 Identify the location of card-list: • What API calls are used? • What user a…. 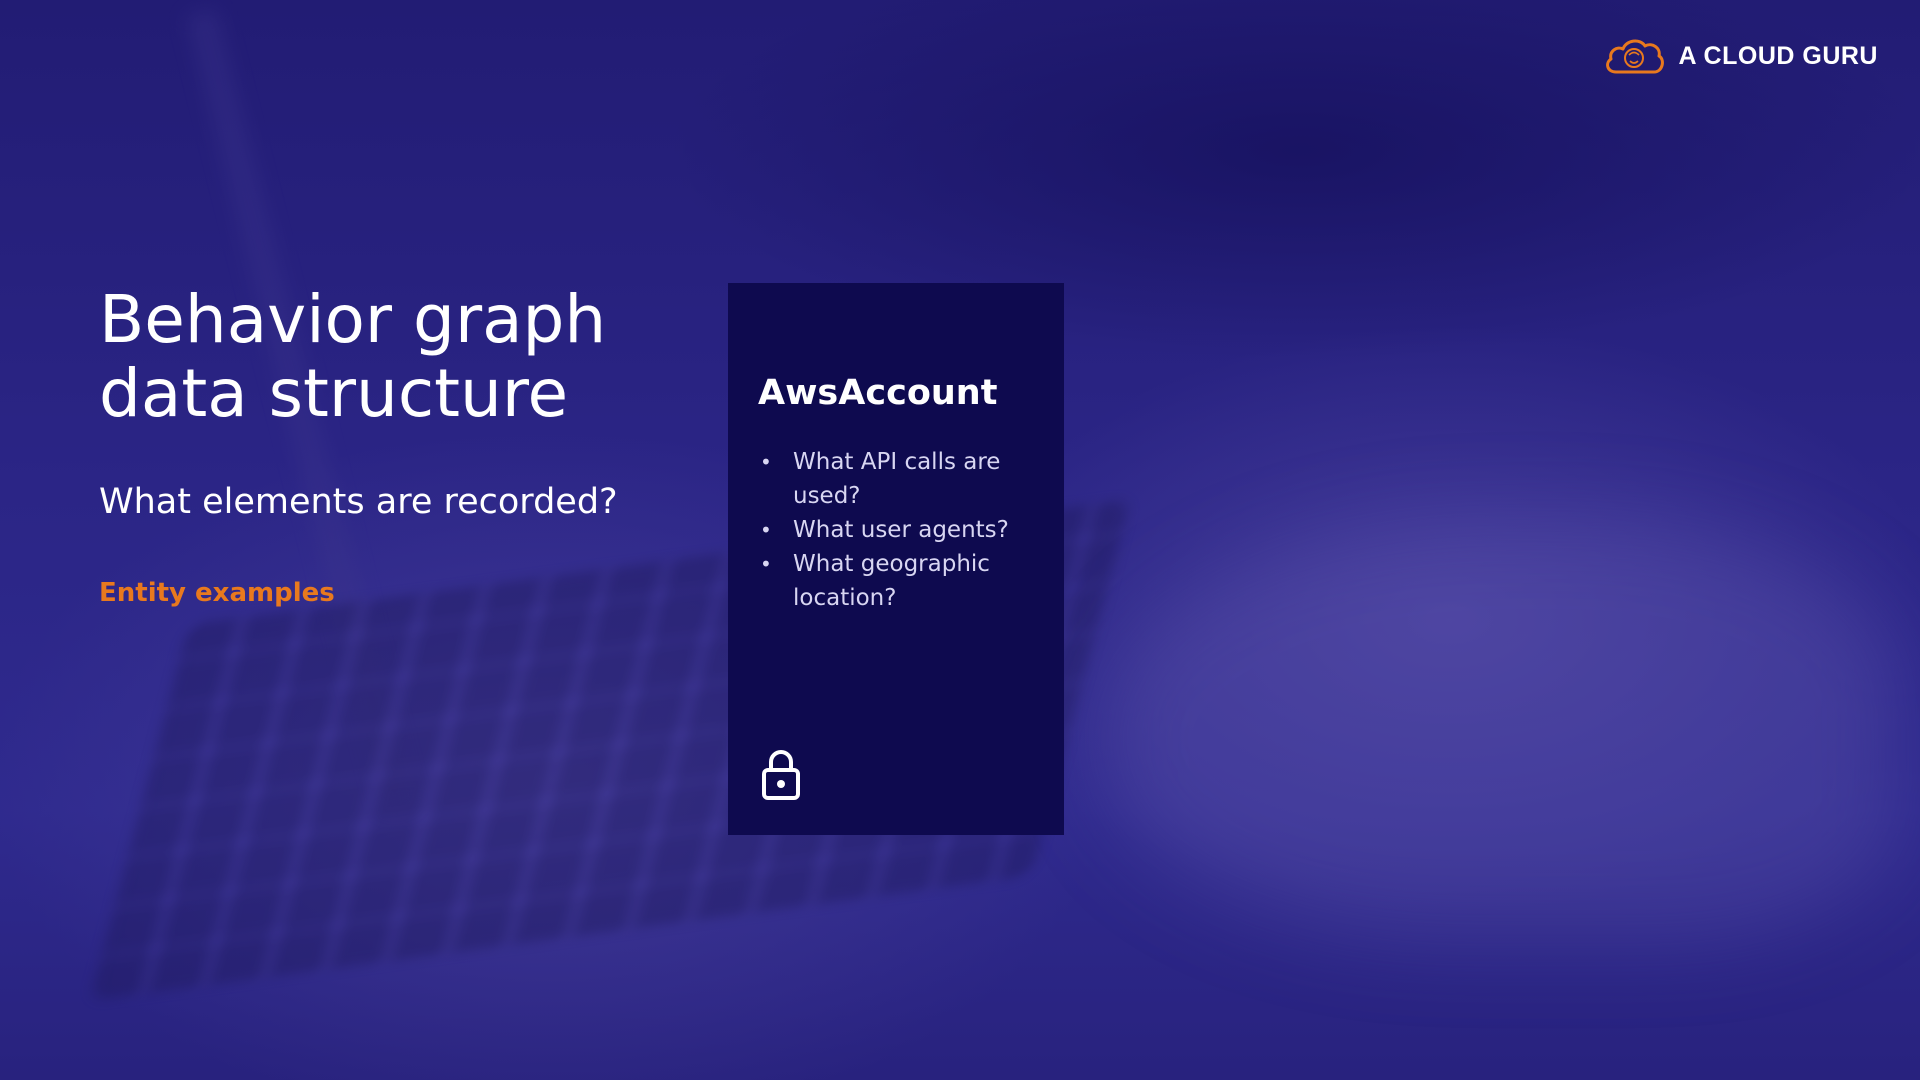
(896, 530).